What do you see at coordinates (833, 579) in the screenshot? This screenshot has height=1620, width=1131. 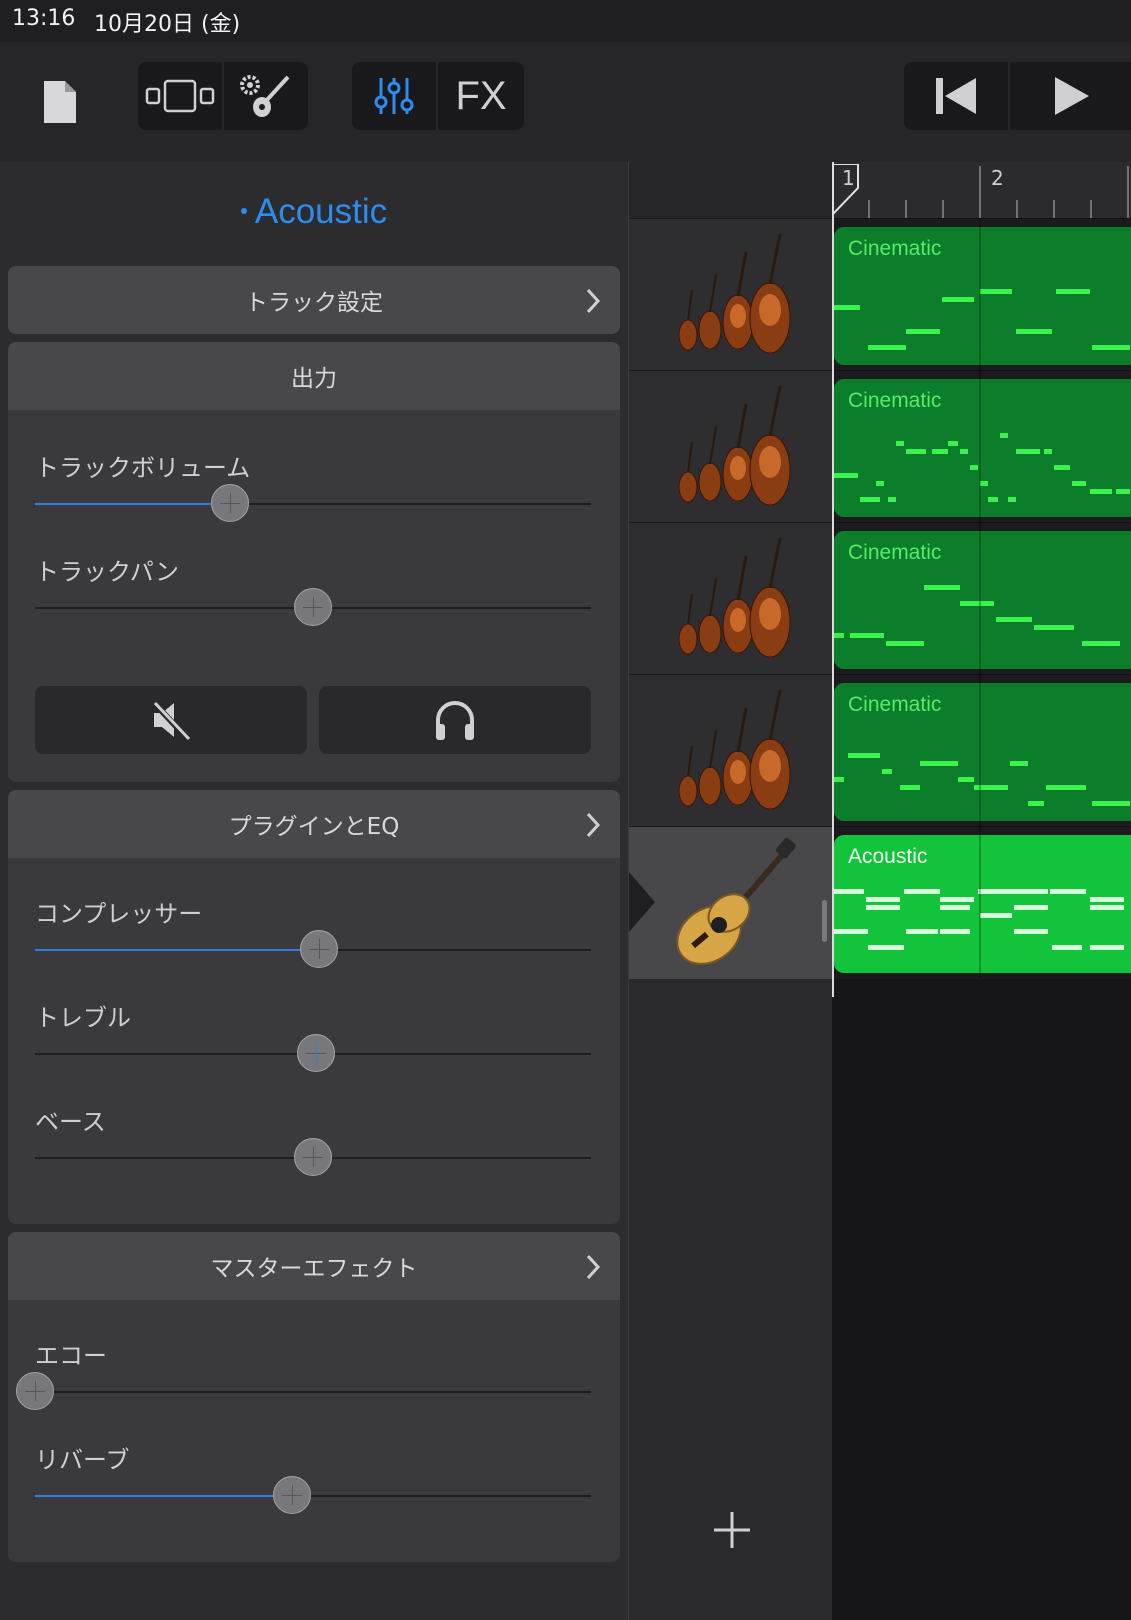 I see `playhead` at bounding box center [833, 579].